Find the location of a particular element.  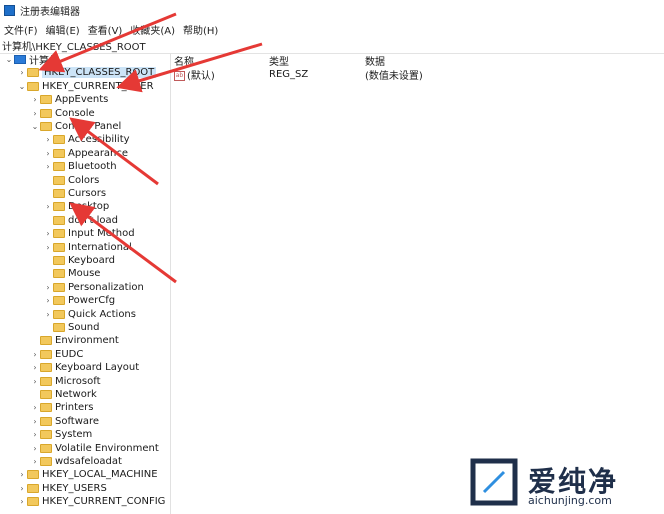

tree-item: Cursors is located at coordinates (74, 193).